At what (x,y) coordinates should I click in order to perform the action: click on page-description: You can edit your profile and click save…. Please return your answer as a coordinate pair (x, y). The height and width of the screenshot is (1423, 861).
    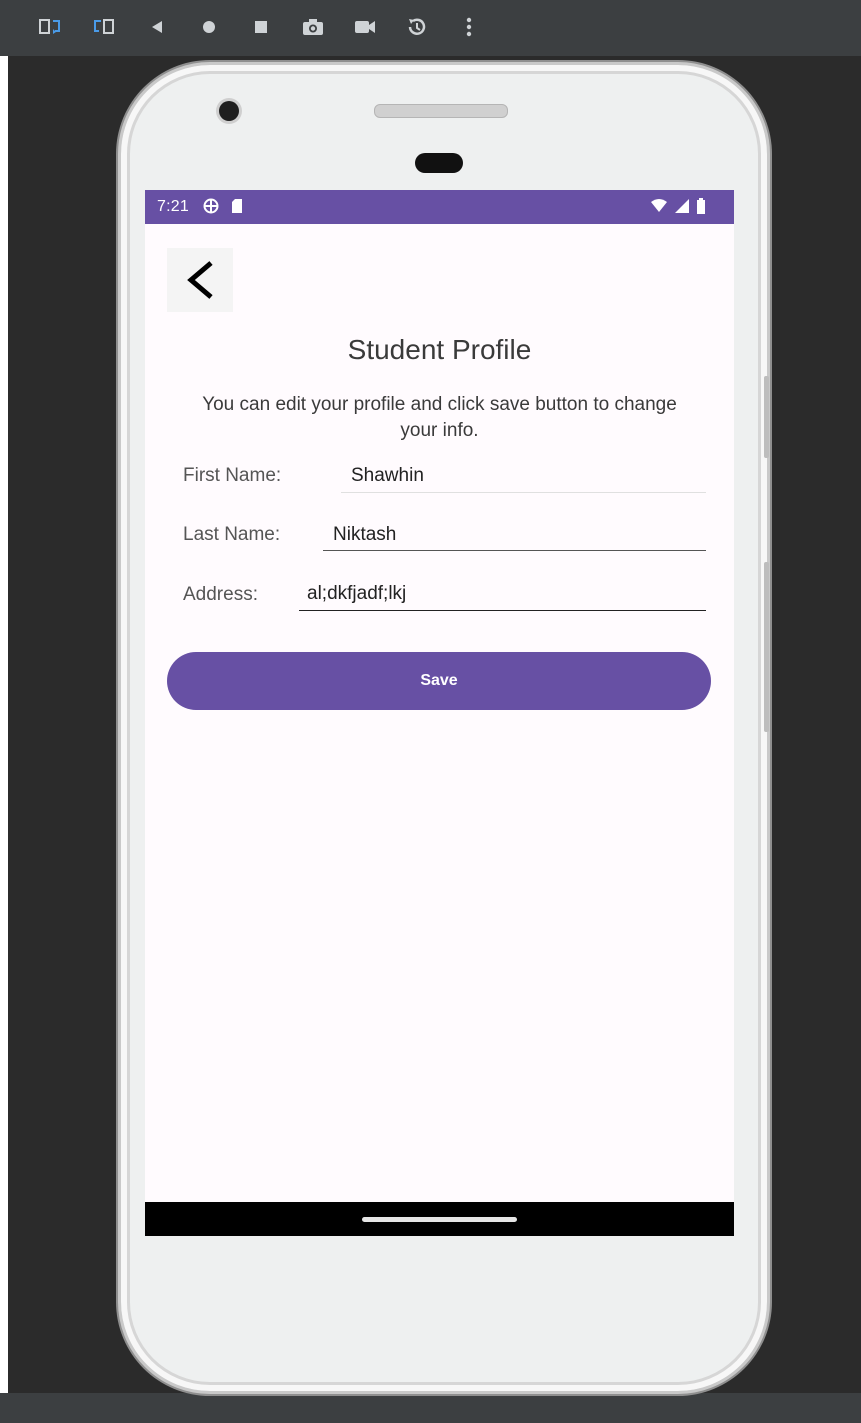
    Looking at the image, I should click on (439, 417).